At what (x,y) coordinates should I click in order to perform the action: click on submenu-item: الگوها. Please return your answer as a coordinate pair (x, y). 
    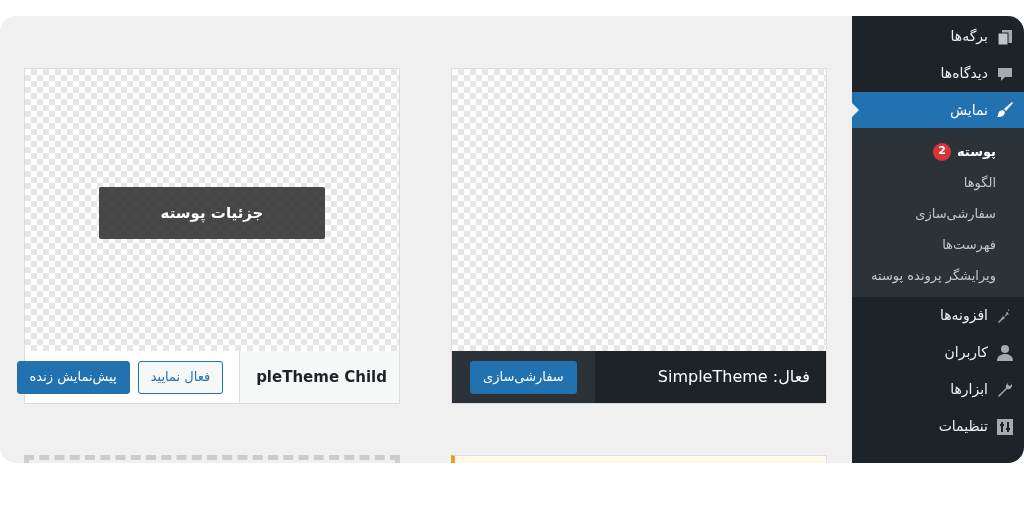
    Looking at the image, I should click on (938, 182).